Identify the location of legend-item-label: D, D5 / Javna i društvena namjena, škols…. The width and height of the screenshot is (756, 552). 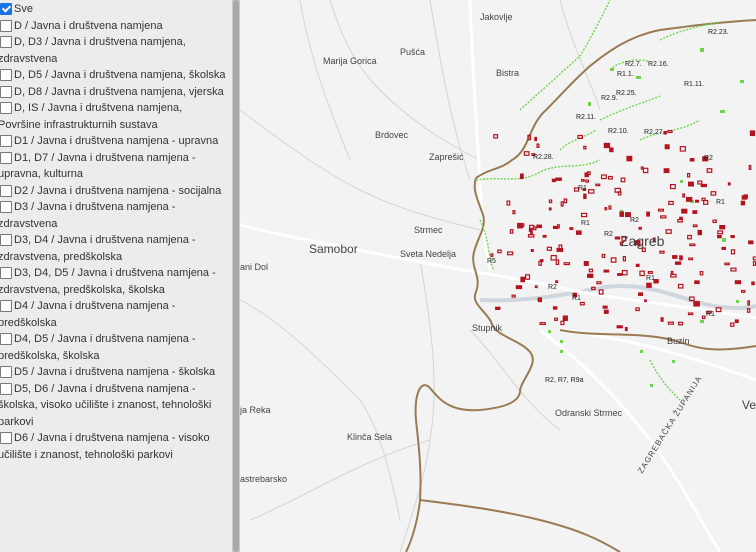
(120, 75).